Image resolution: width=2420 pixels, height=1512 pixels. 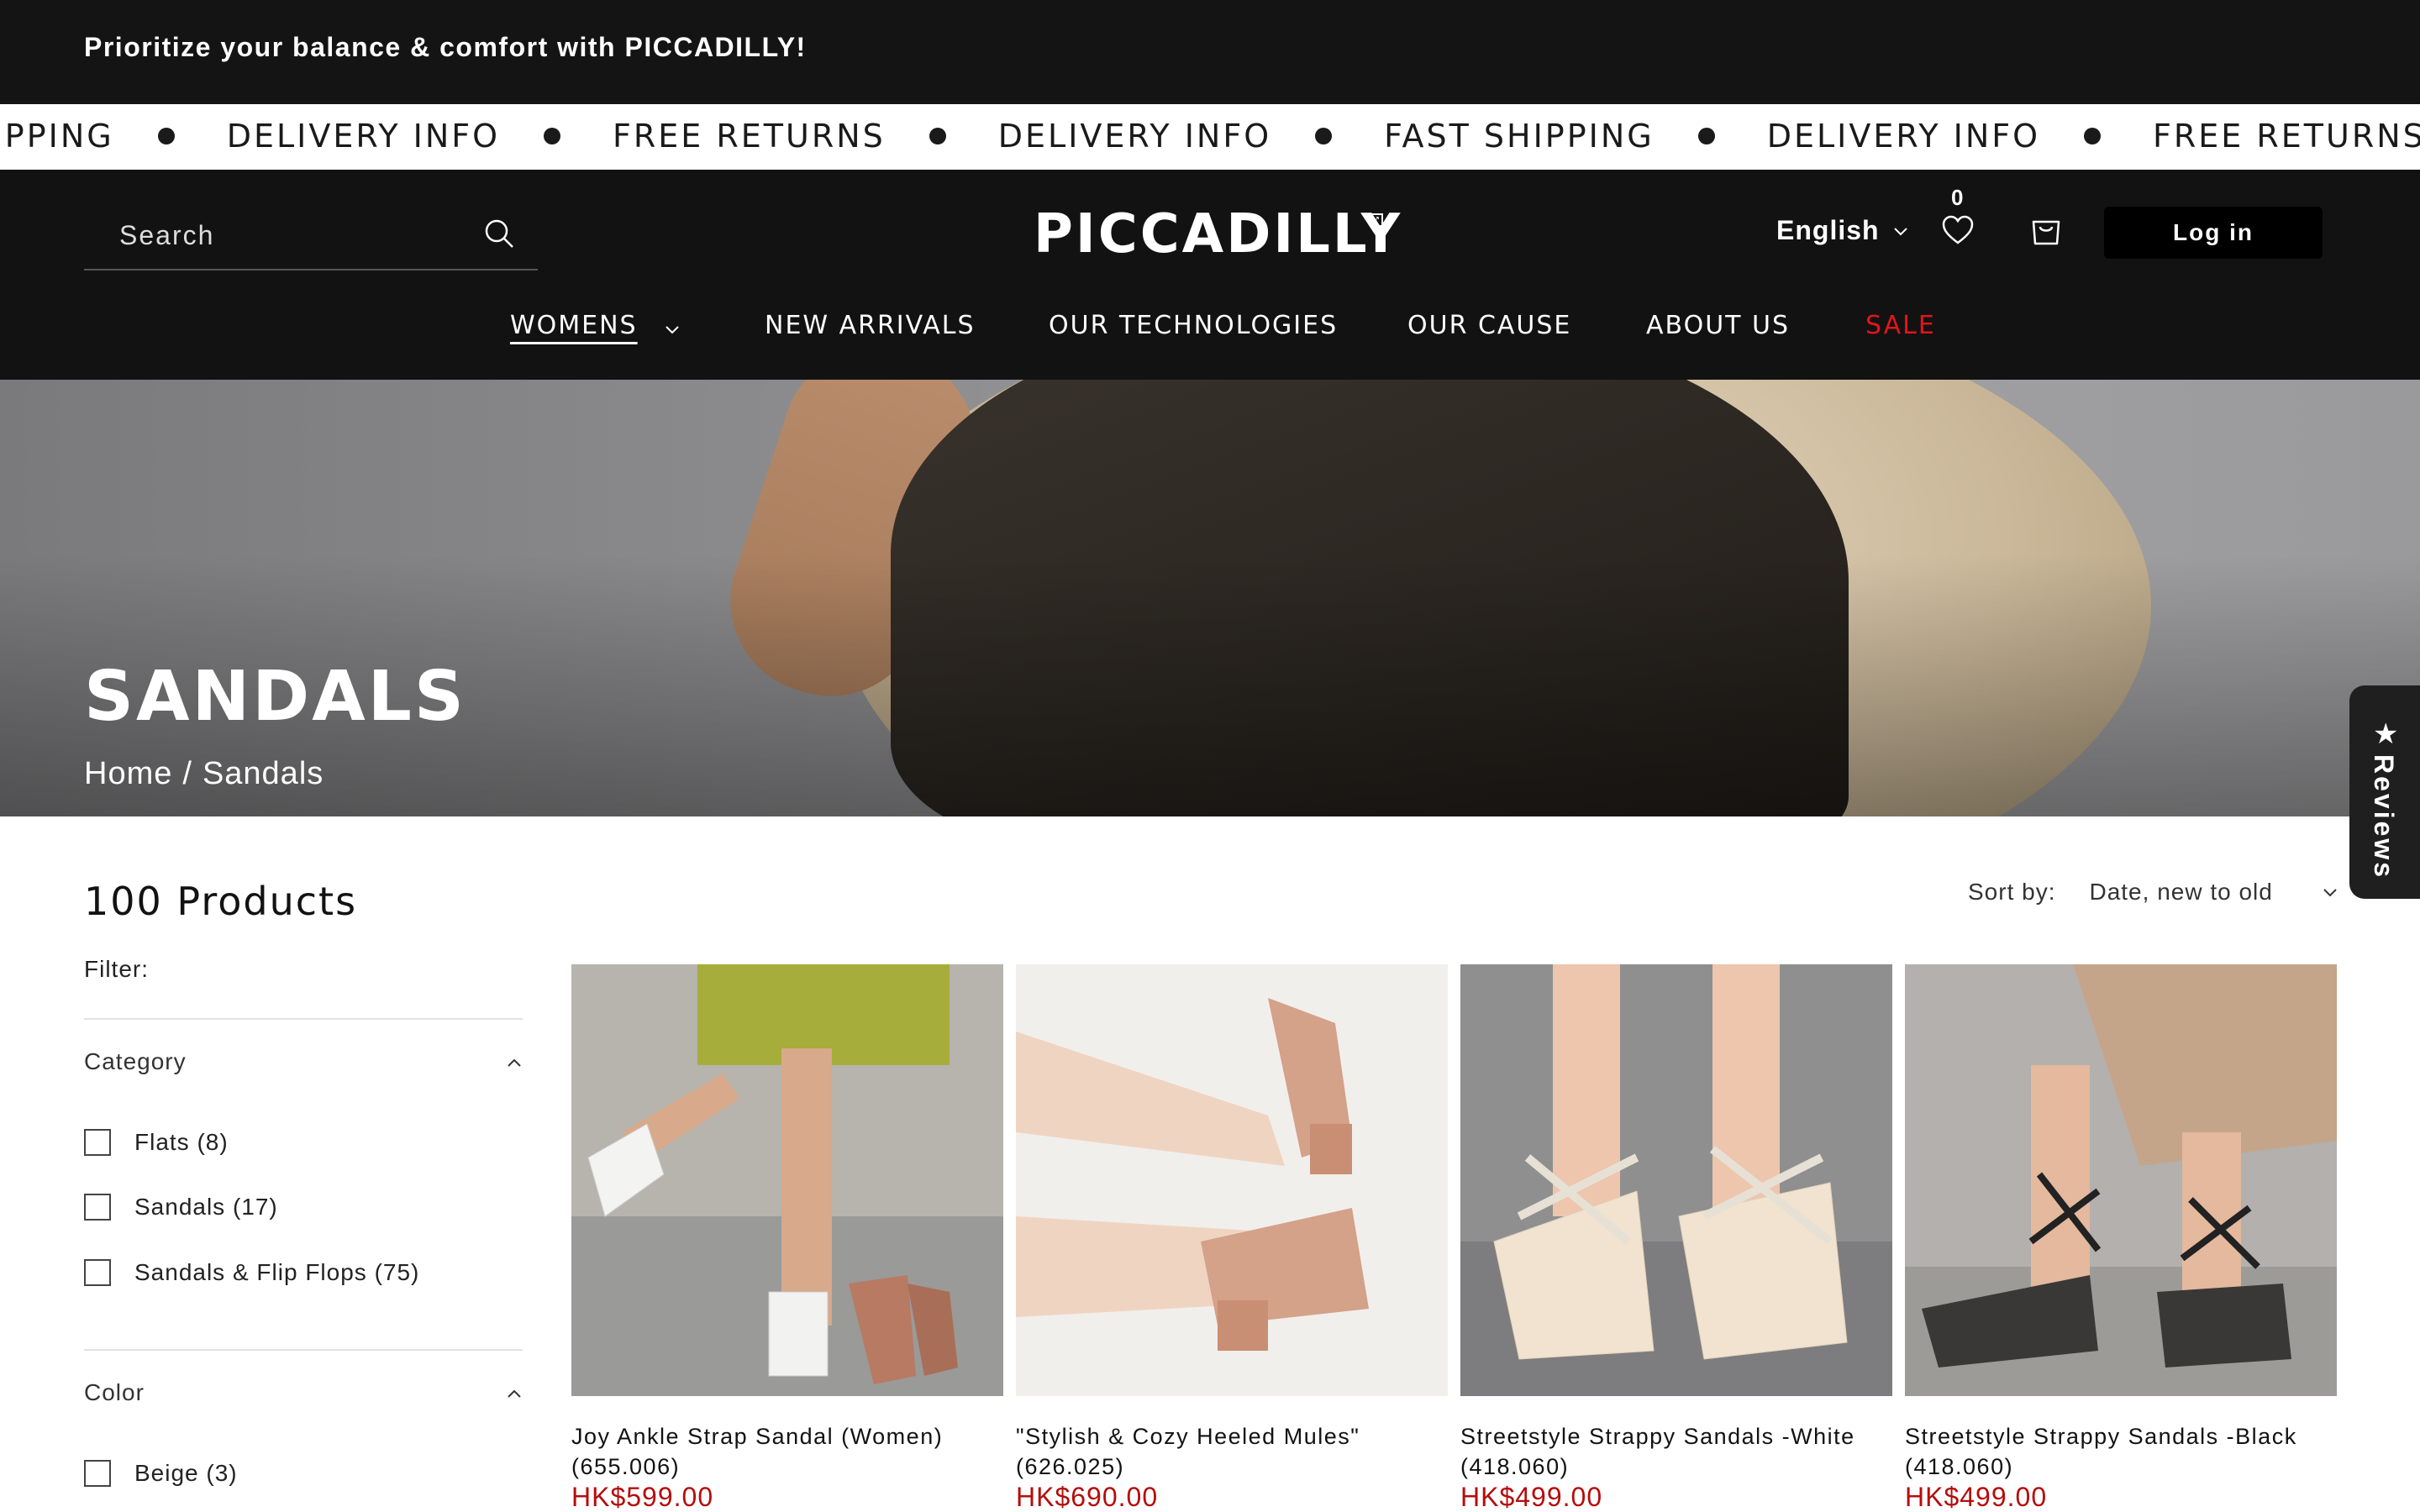 I want to click on reviews-tab: ★ Reviews, so click(x=2385, y=792).